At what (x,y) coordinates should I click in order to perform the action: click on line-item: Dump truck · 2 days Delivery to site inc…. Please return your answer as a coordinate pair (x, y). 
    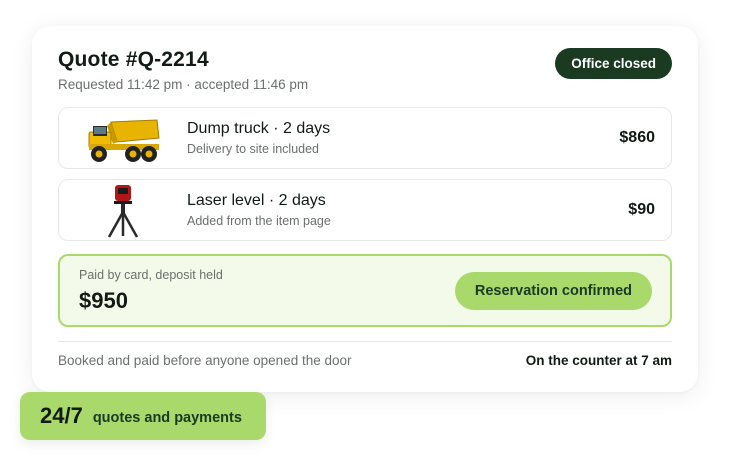
    Looking at the image, I should click on (365, 138).